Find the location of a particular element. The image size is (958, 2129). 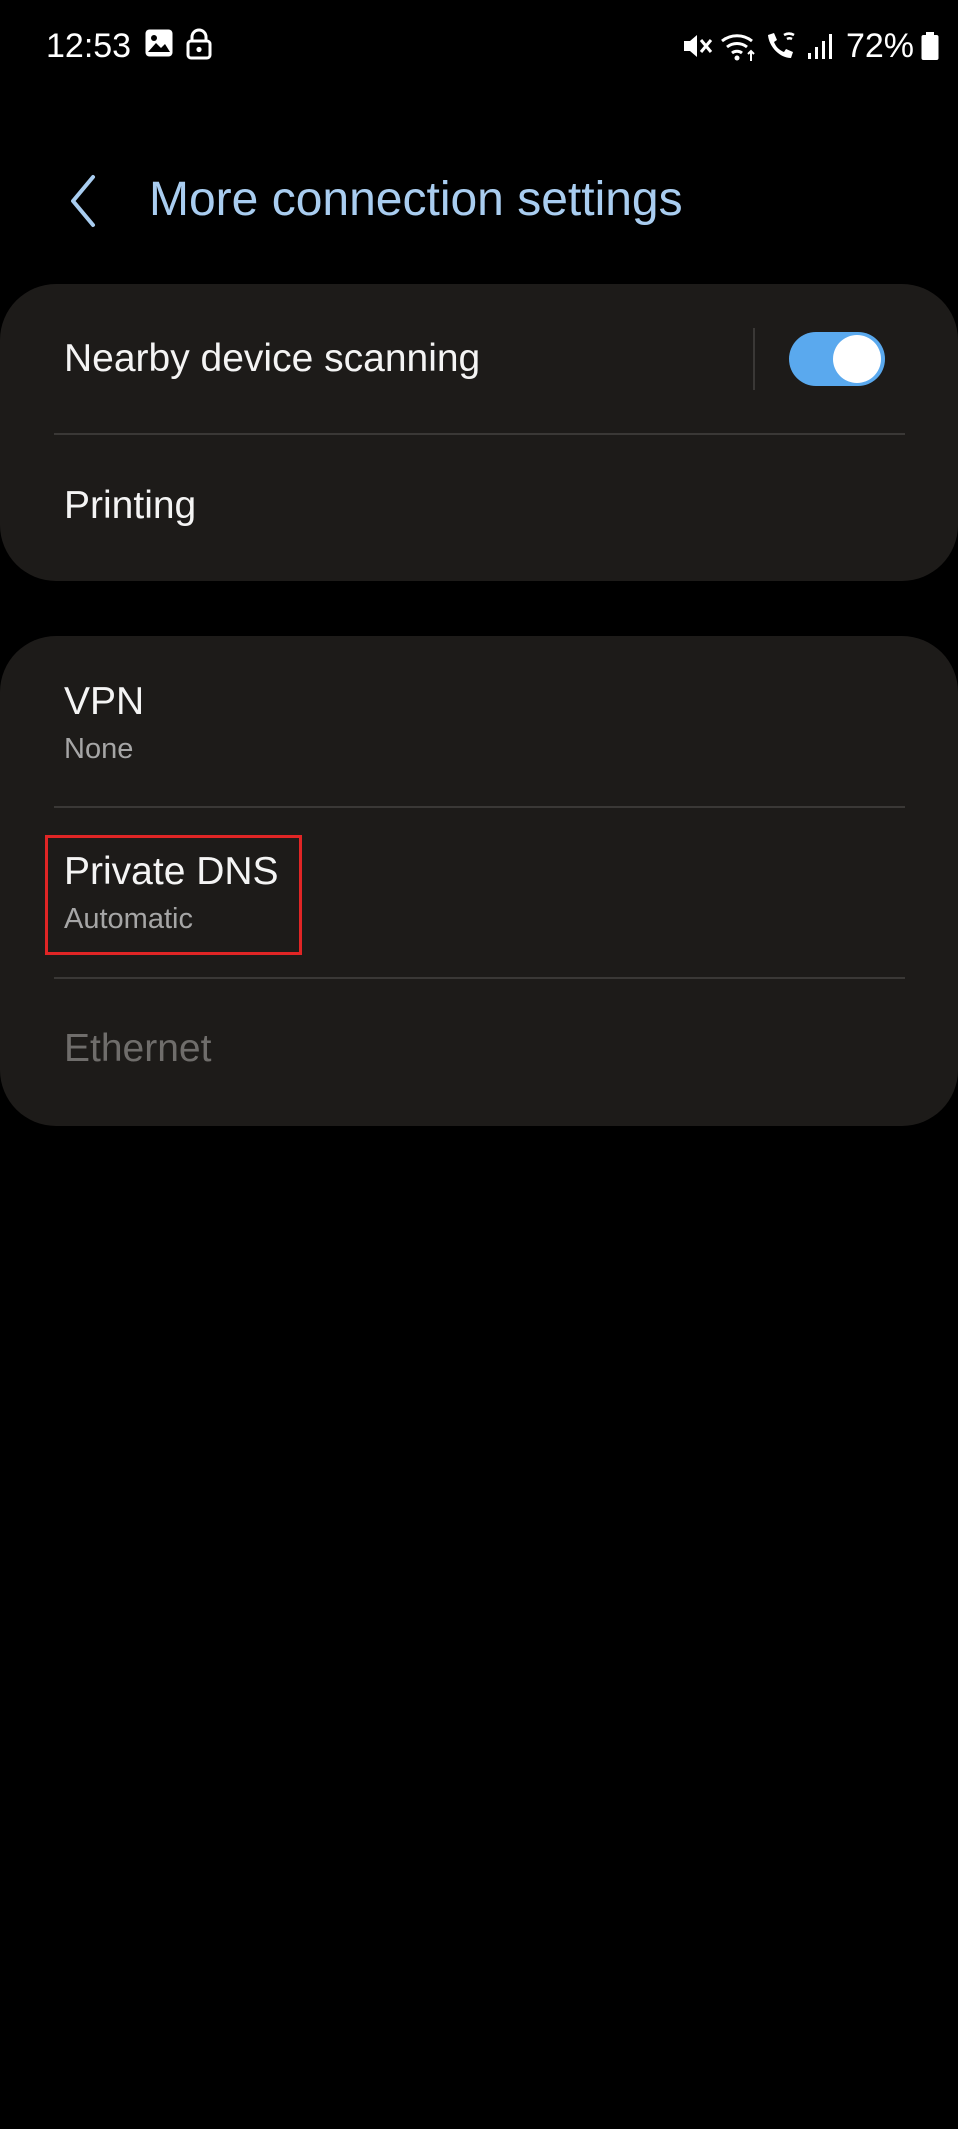

wifi-calling-icon is located at coordinates (782, 46).